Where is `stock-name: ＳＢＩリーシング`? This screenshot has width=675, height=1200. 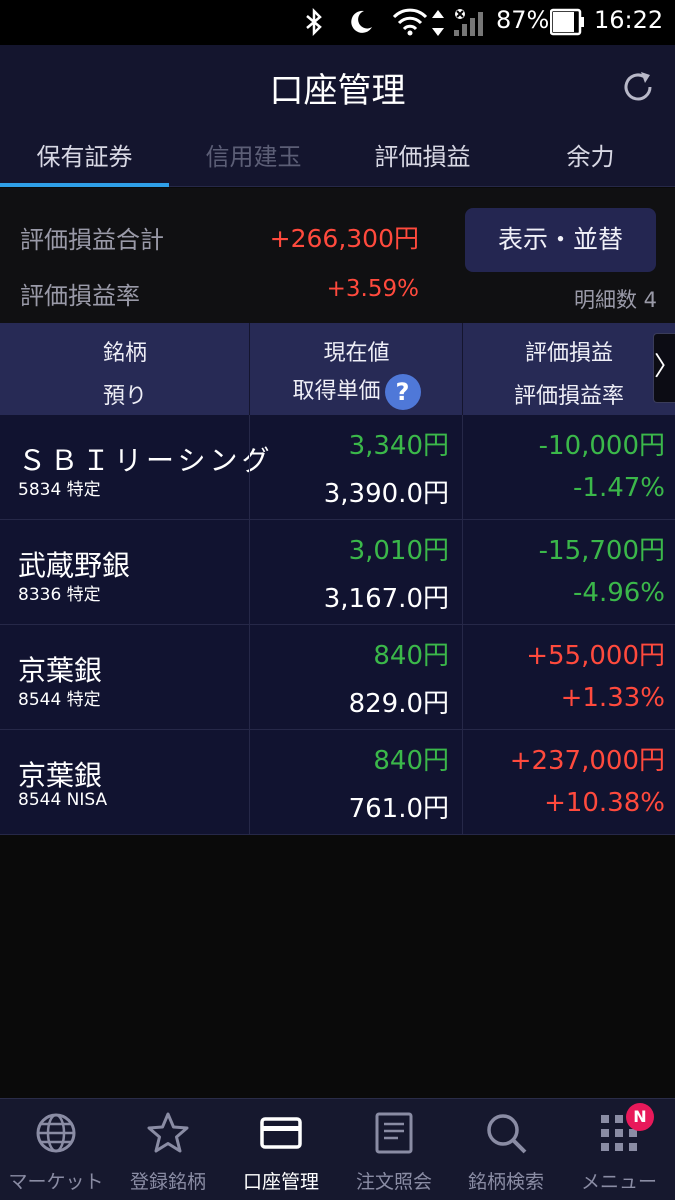
stock-name: ＳＢＩリーシング is located at coordinates (146, 460).